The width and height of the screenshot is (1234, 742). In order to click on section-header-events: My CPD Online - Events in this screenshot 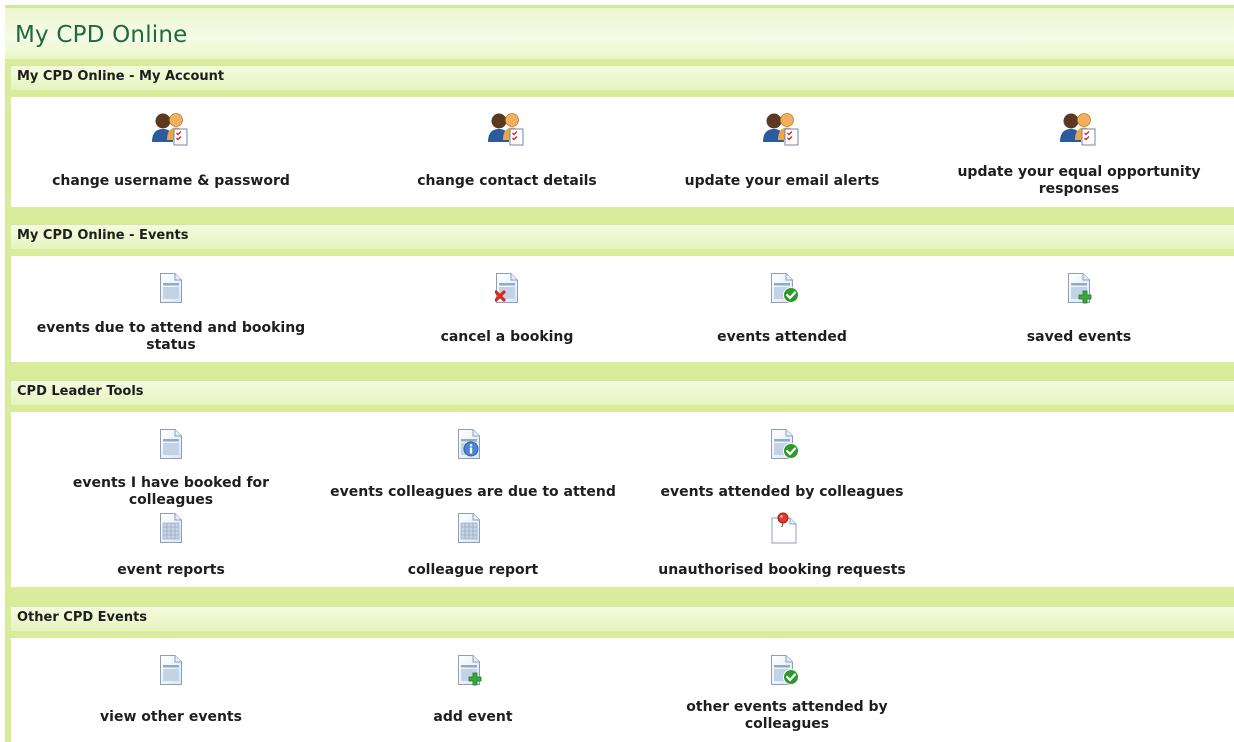, I will do `click(622, 240)`.